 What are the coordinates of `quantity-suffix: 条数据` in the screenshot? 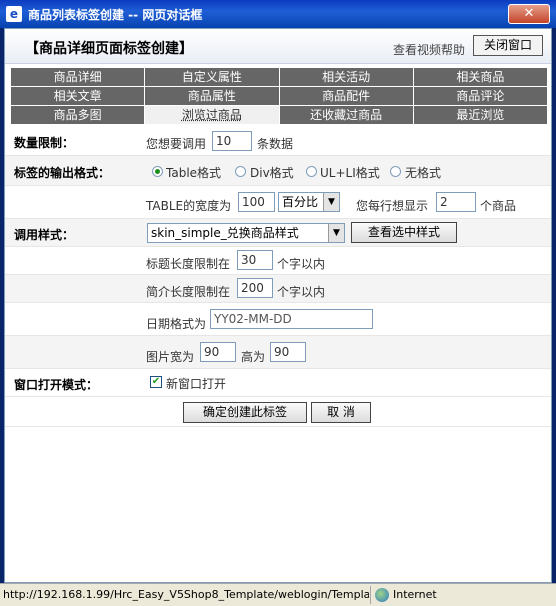 It's located at (275, 144).